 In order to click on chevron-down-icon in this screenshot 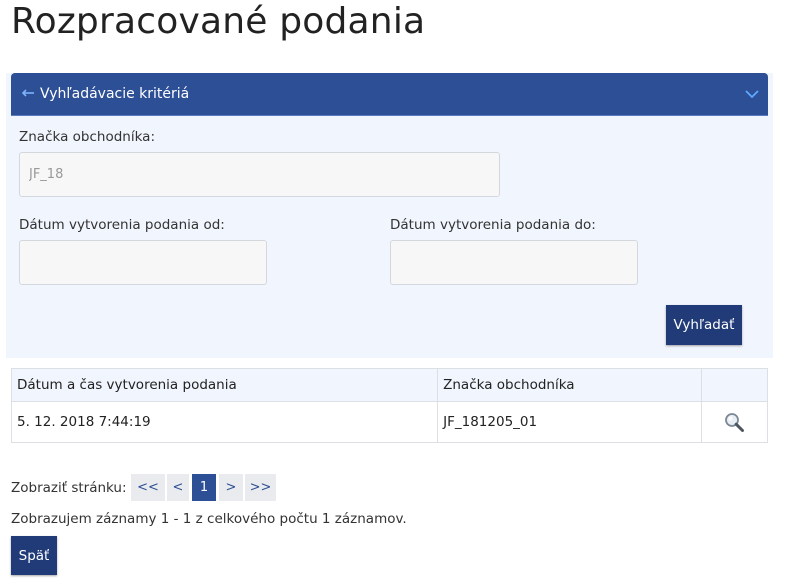, I will do `click(752, 94)`.